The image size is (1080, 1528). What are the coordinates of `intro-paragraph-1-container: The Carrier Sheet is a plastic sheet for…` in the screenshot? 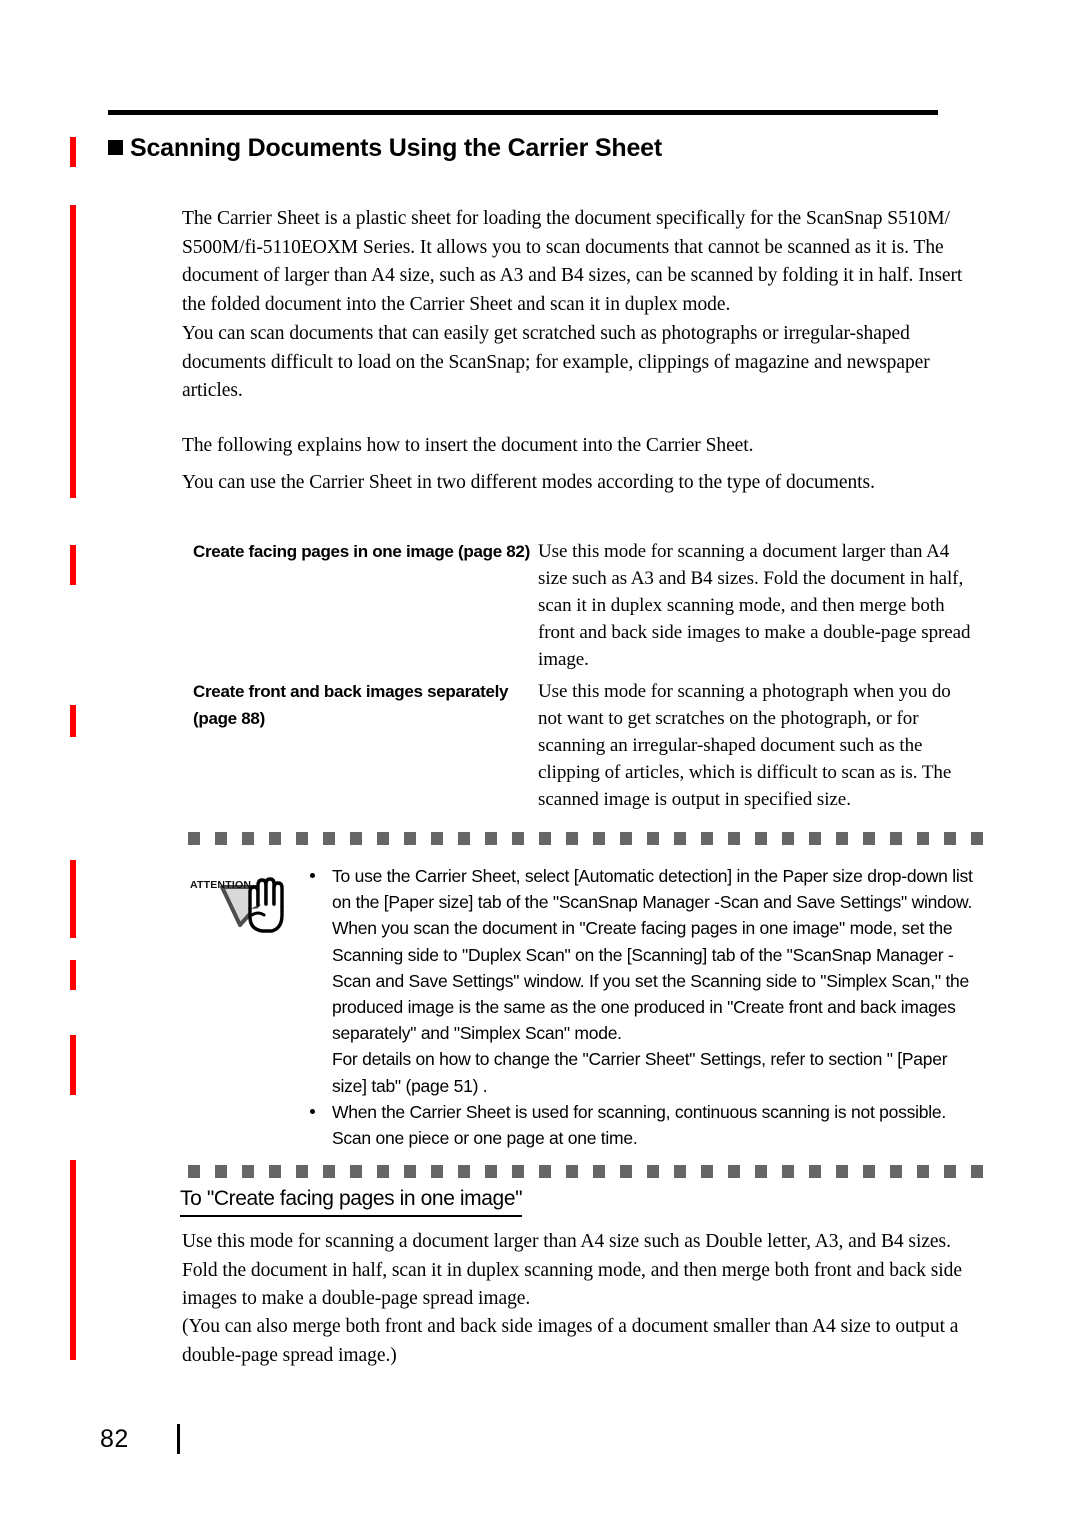 It's located at (576, 262).